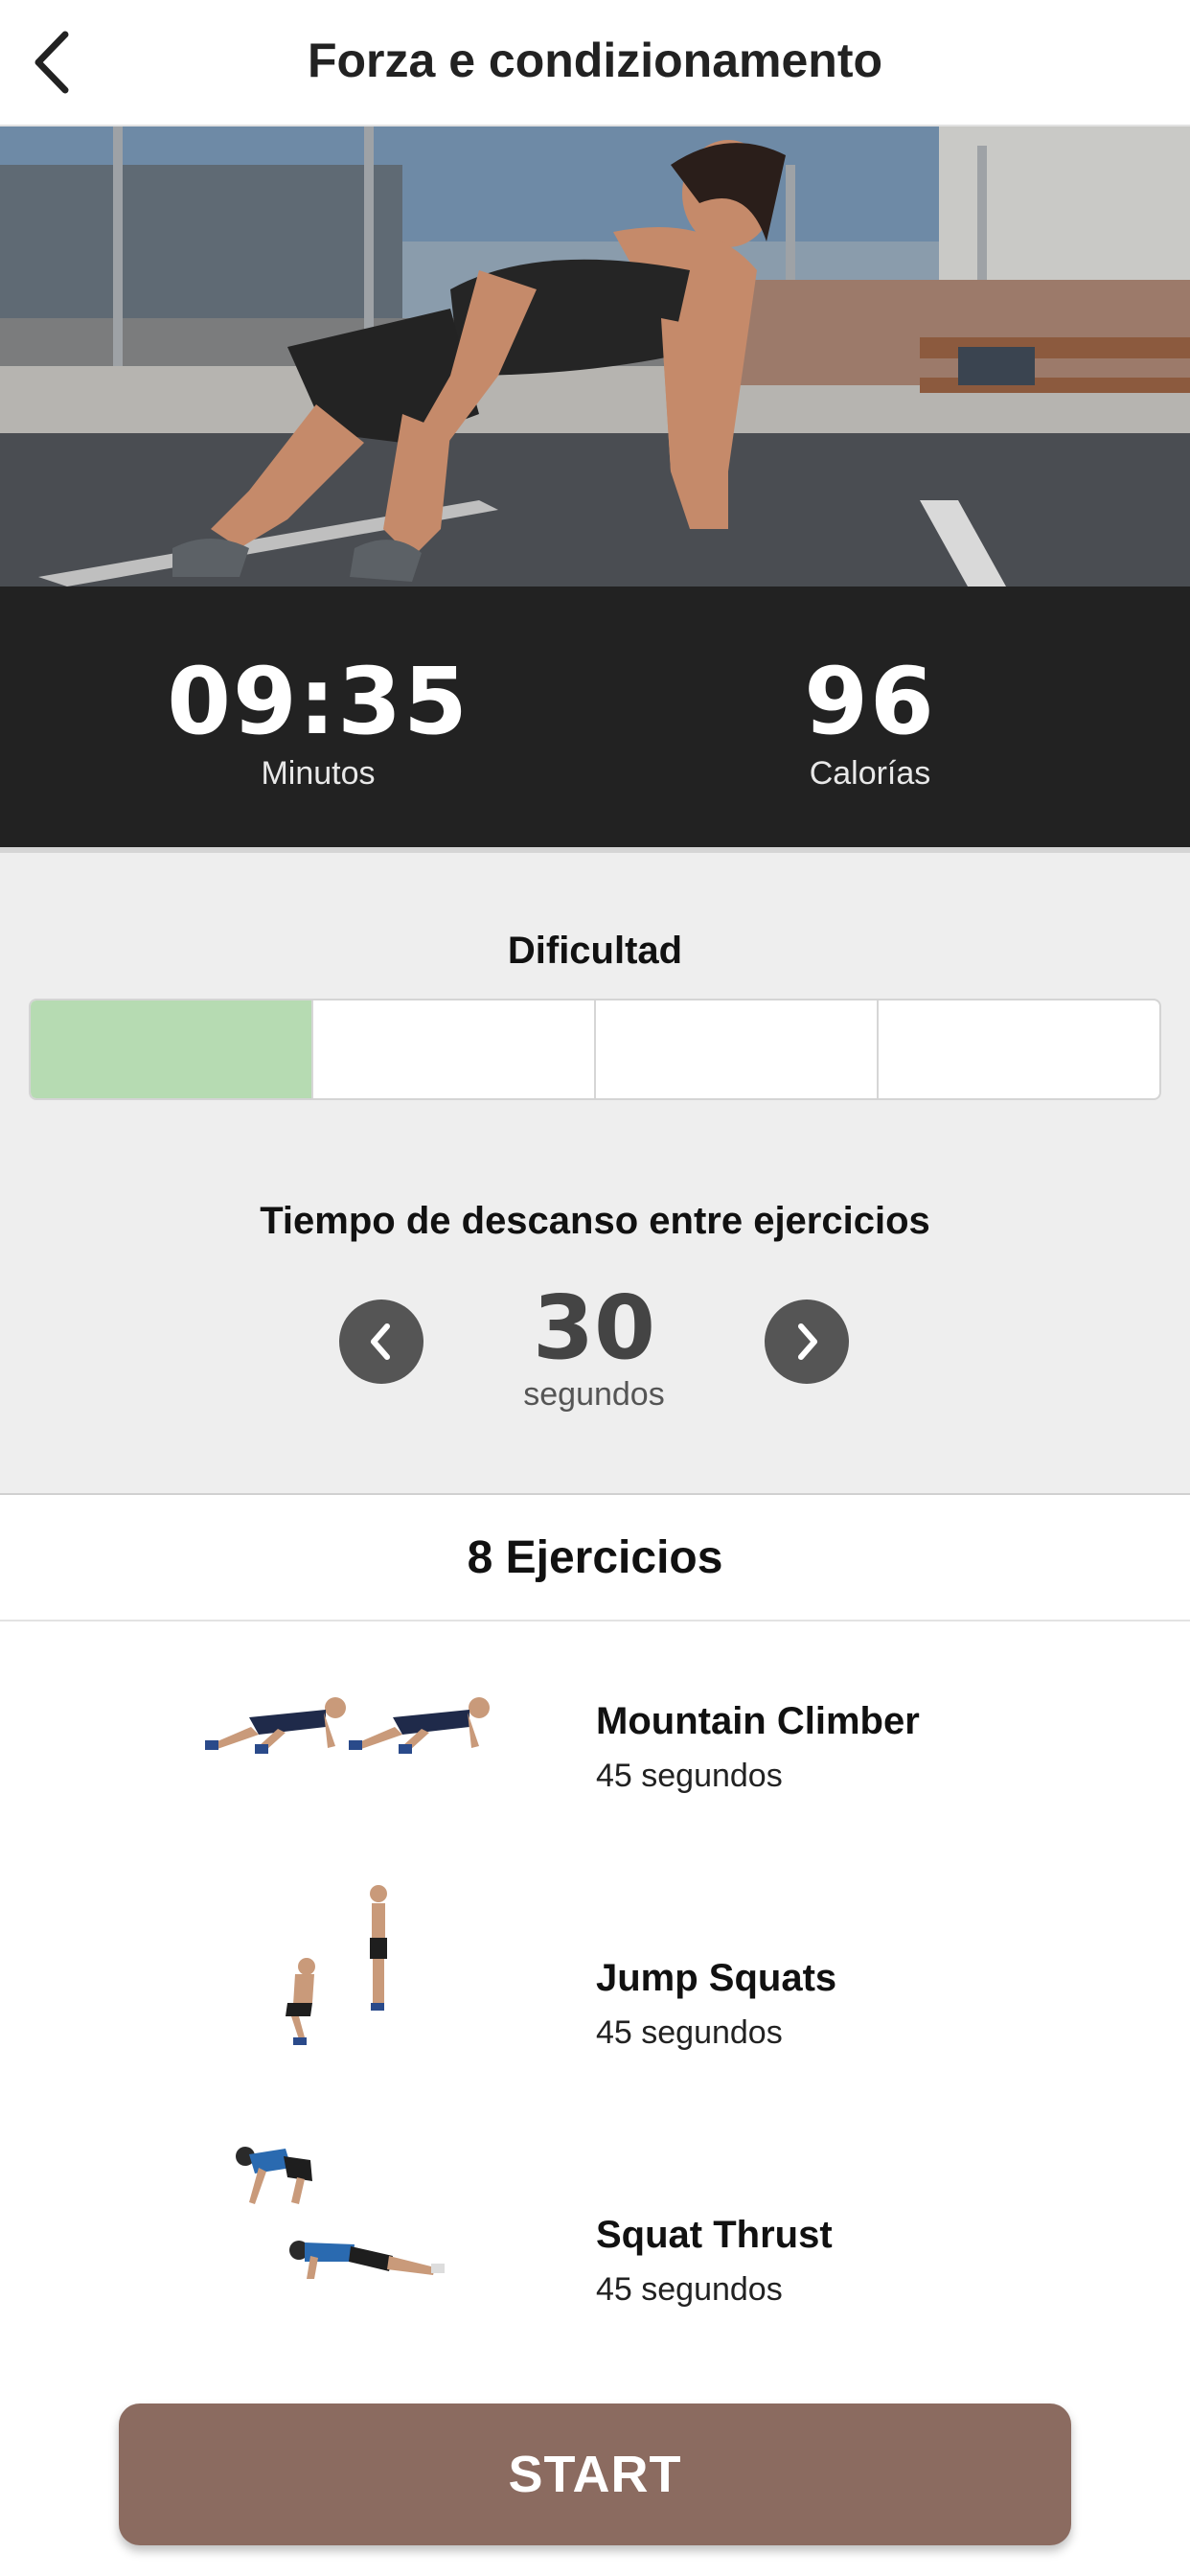 The width and height of the screenshot is (1190, 2576). Describe the element at coordinates (870, 701) in the screenshot. I see `calories-value: 96` at that location.